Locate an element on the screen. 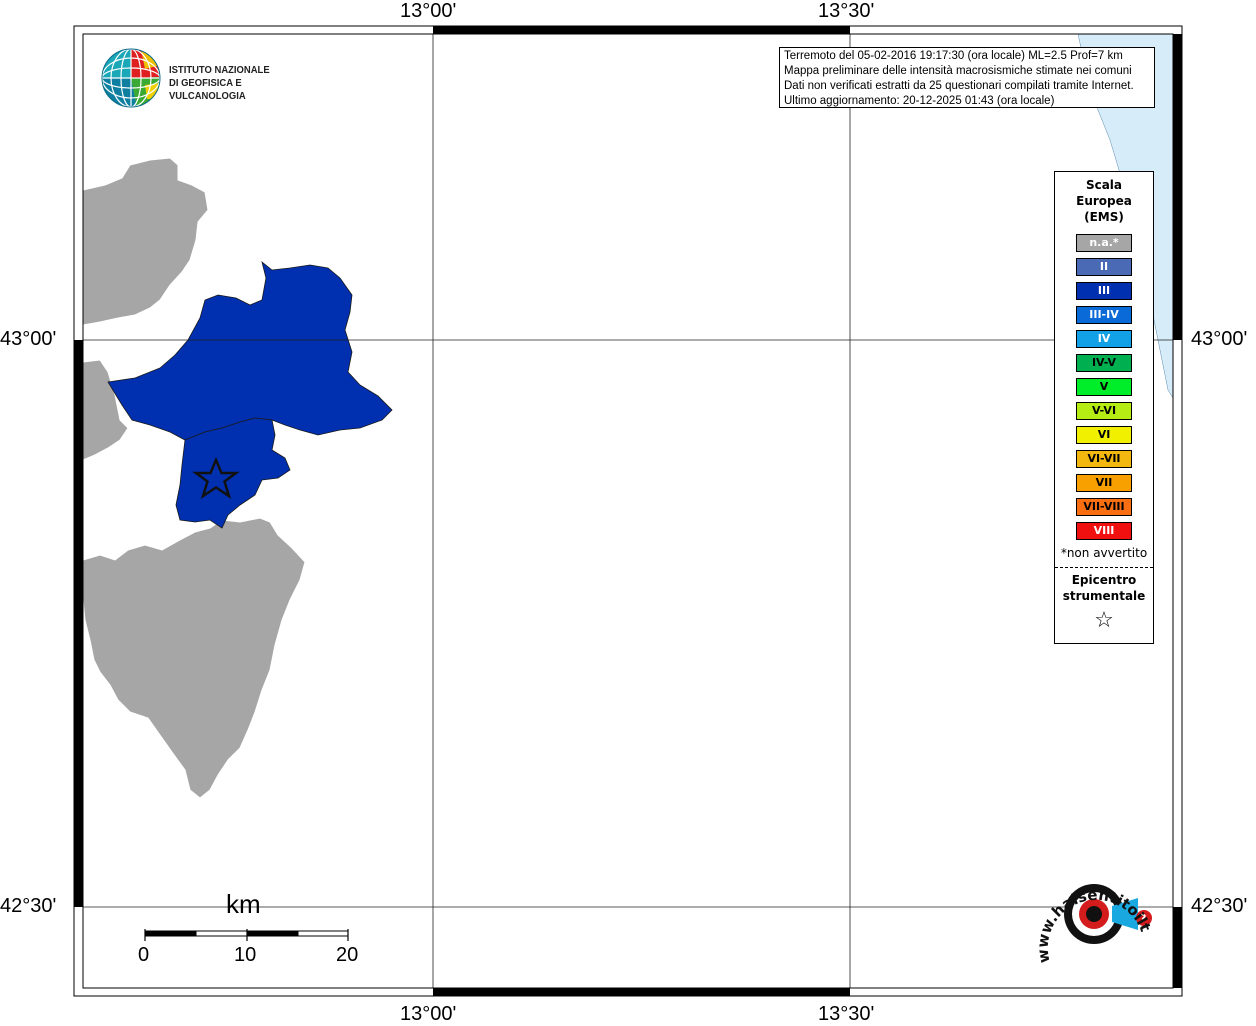 This screenshot has height=1026, width=1256. legend-item-vi: VI is located at coordinates (1104, 435).